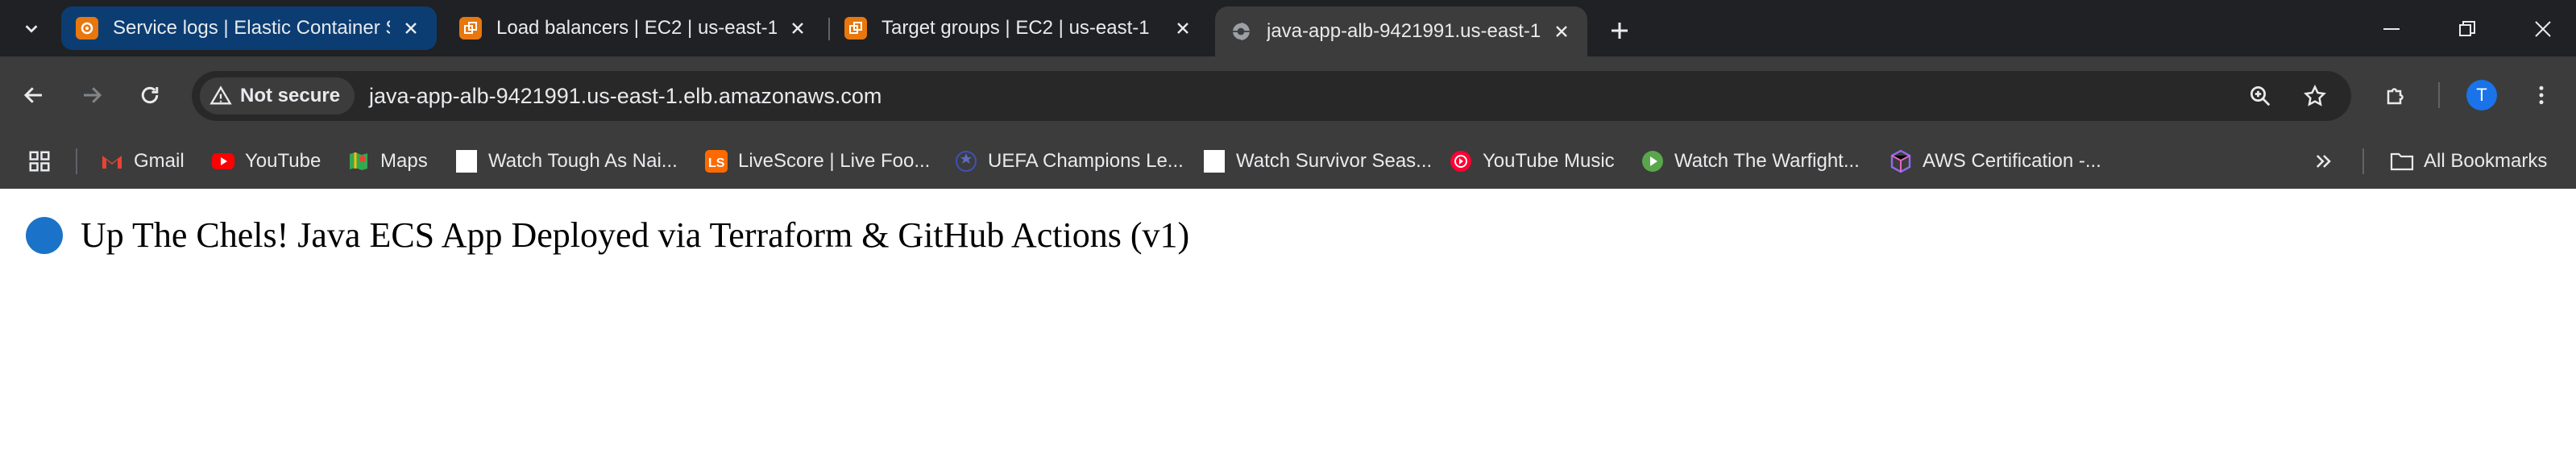 The image size is (2576, 471). I want to click on star-icon, so click(2315, 95).